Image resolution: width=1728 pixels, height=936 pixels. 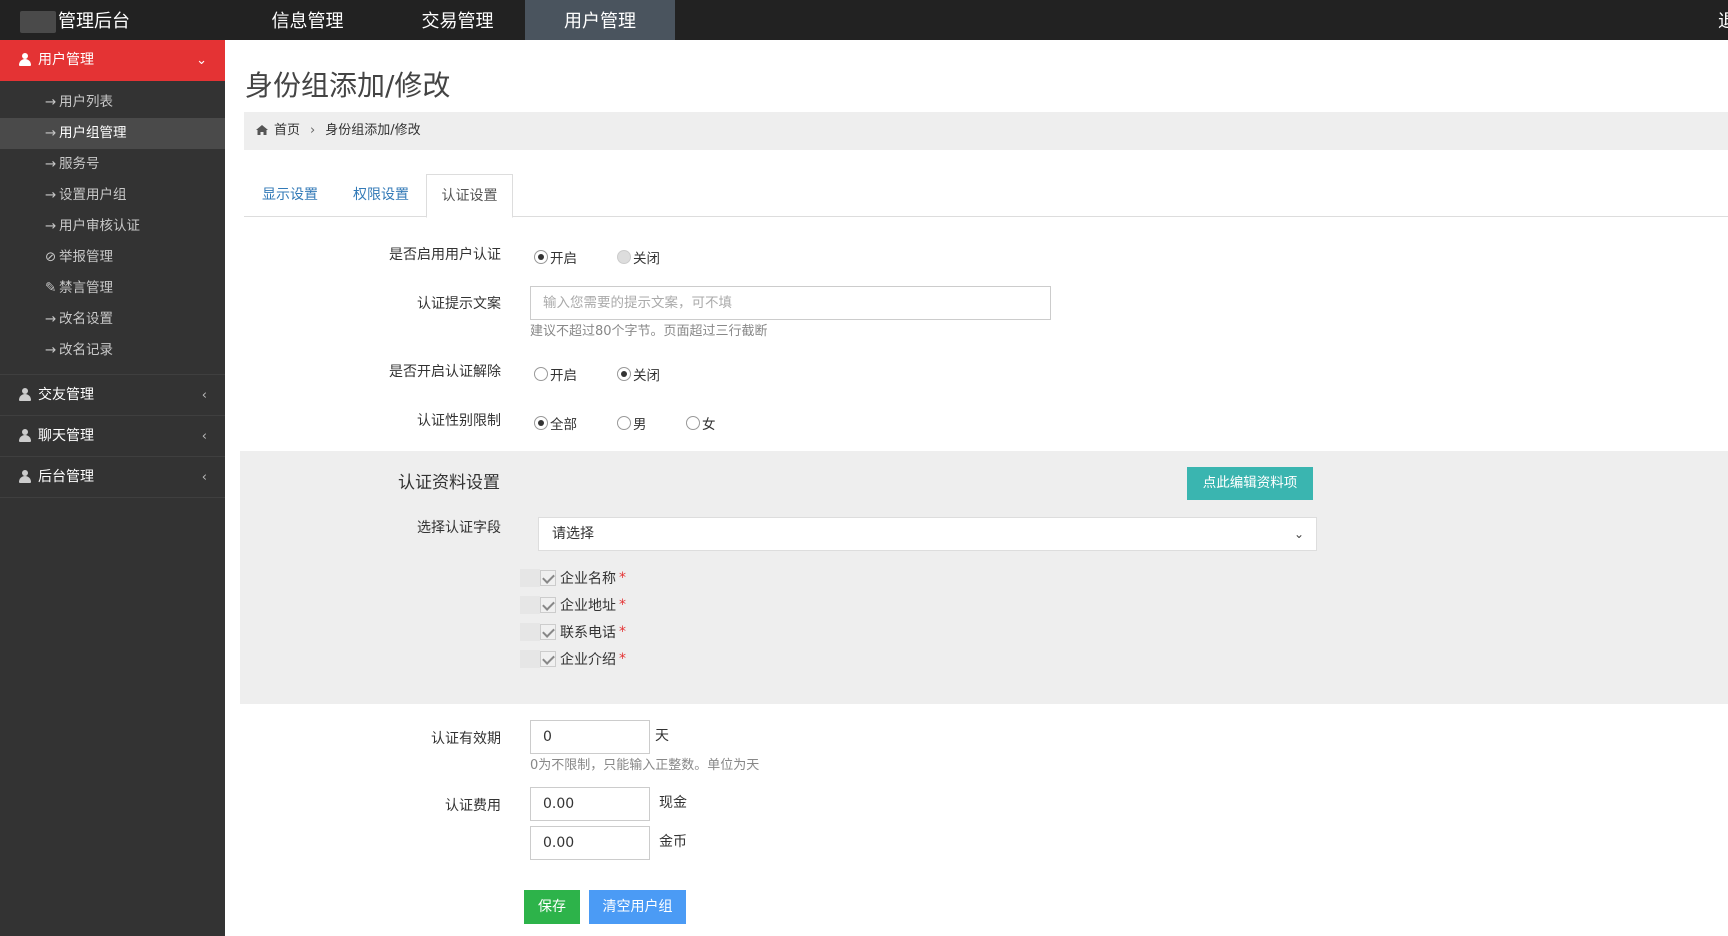 What do you see at coordinates (287, 130) in the screenshot?
I see `breadcrumb-home: 首页` at bounding box center [287, 130].